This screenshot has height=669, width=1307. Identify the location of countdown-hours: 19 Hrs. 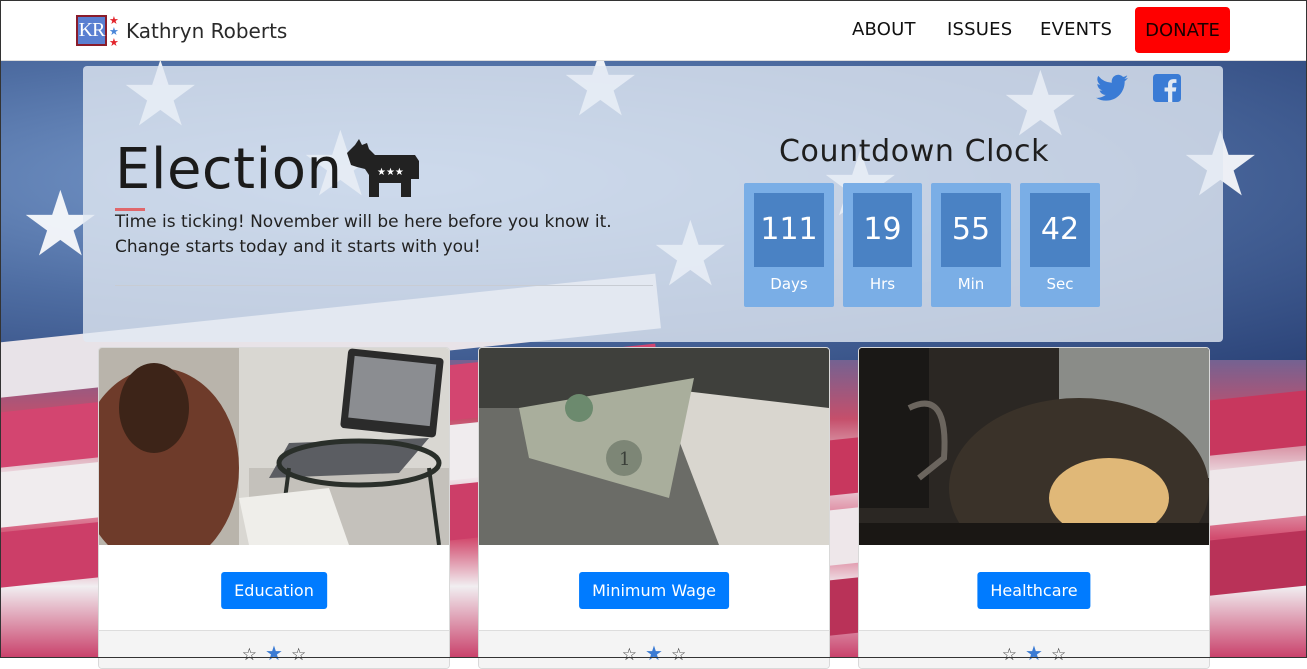
(882, 245).